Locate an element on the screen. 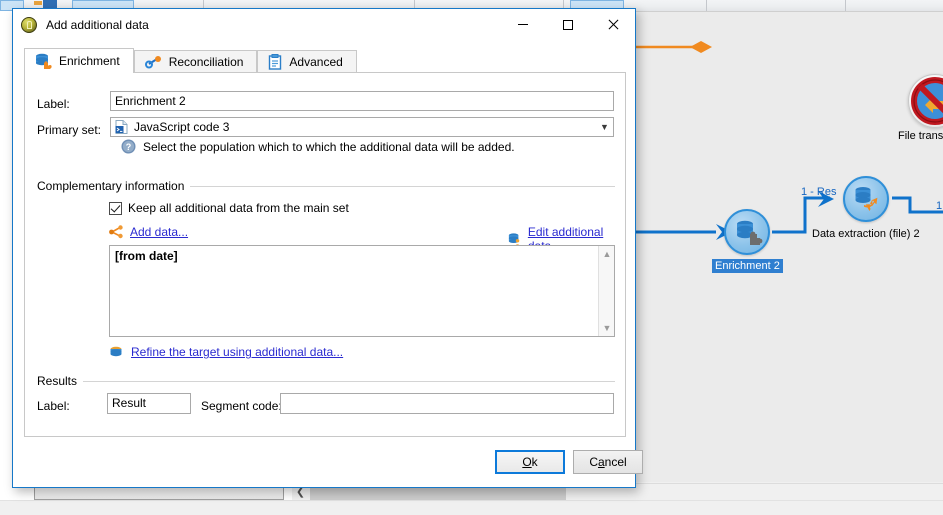 The width and height of the screenshot is (943, 515). minimize-button is located at coordinates (522, 24).